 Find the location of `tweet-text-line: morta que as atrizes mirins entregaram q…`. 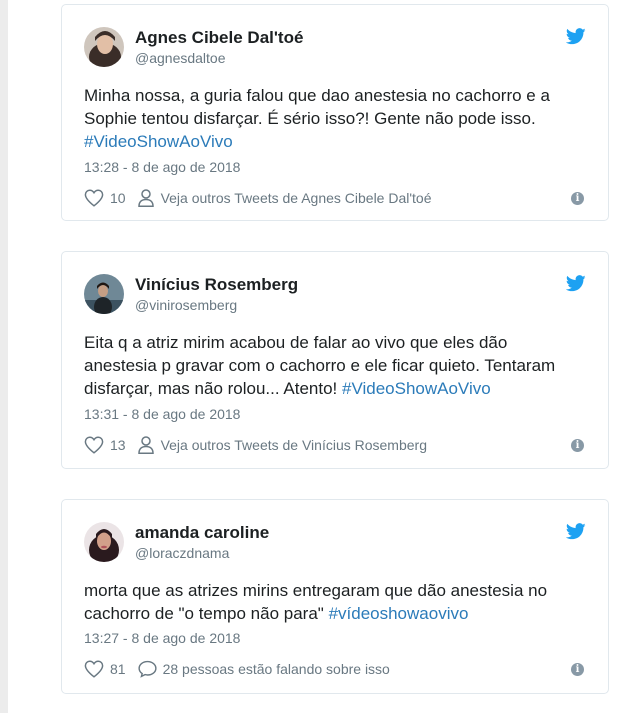

tweet-text-line: morta que as atrizes mirins entregaram q… is located at coordinates (316, 590).